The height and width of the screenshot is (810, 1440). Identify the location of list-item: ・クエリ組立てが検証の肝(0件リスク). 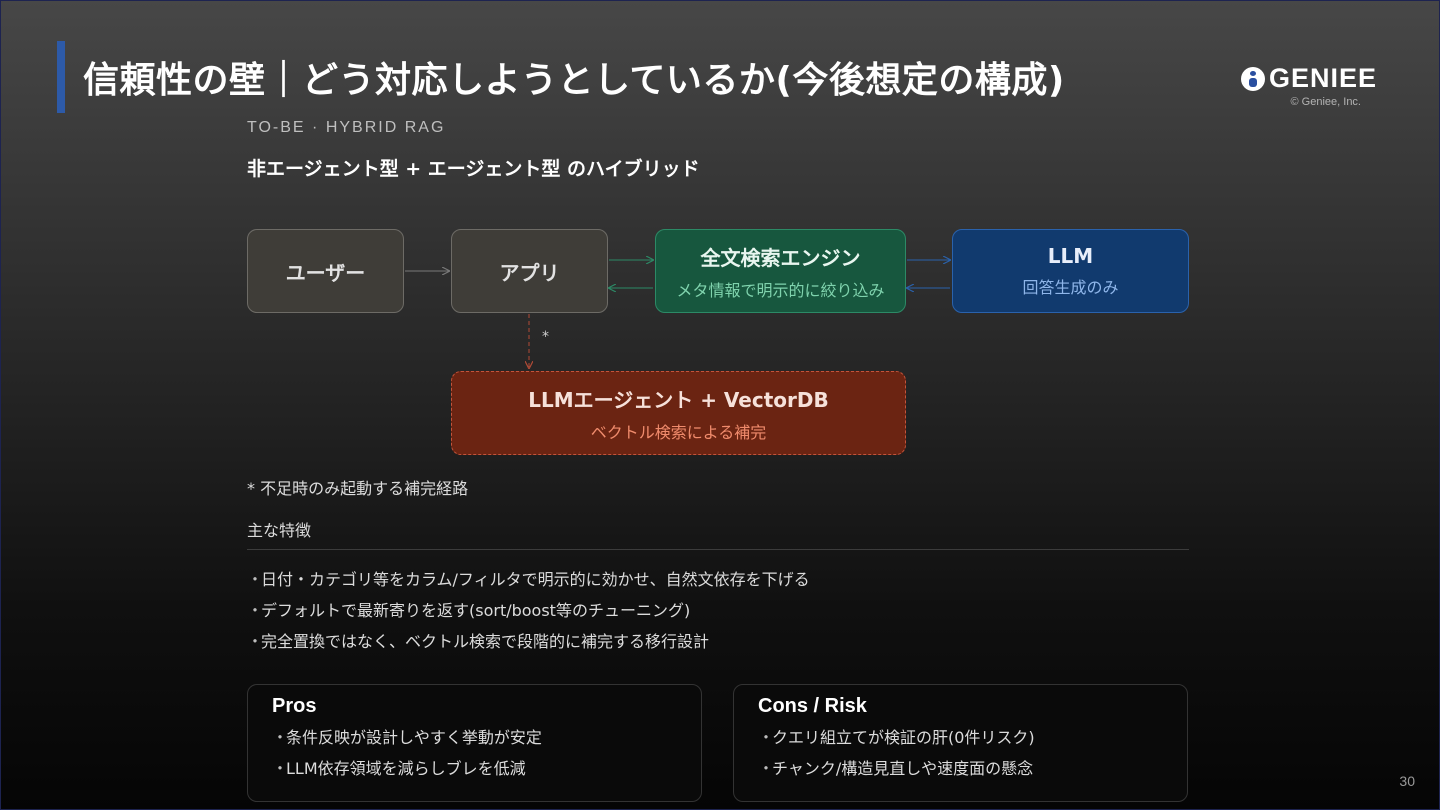
(960, 741).